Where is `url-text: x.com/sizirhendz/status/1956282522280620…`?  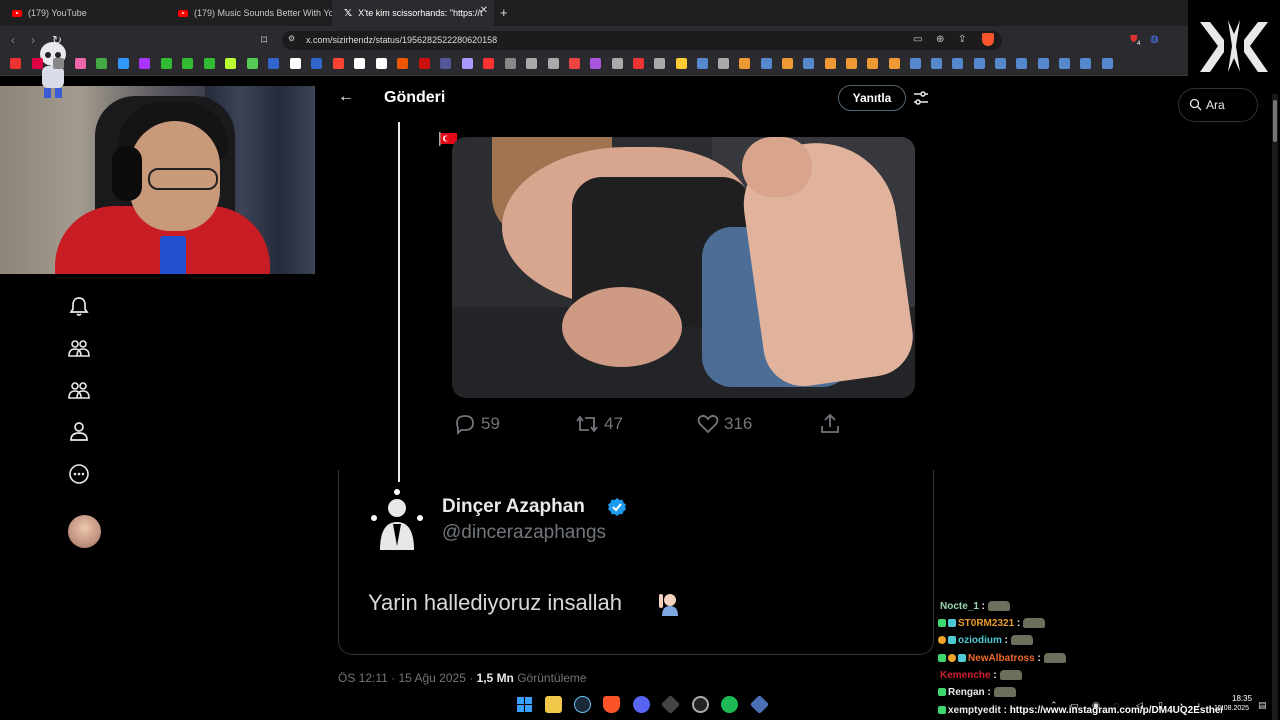
url-text: x.com/sizirhendz/status/1956282522280620… is located at coordinates (401, 40).